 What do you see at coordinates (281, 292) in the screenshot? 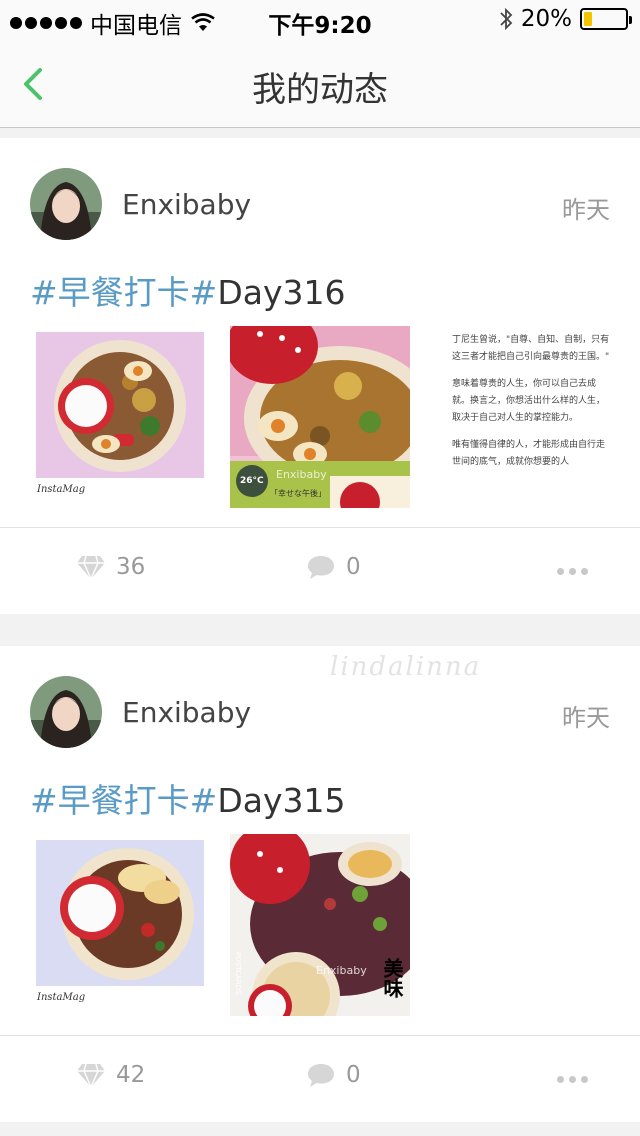
I see `post-title-text: Day316` at bounding box center [281, 292].